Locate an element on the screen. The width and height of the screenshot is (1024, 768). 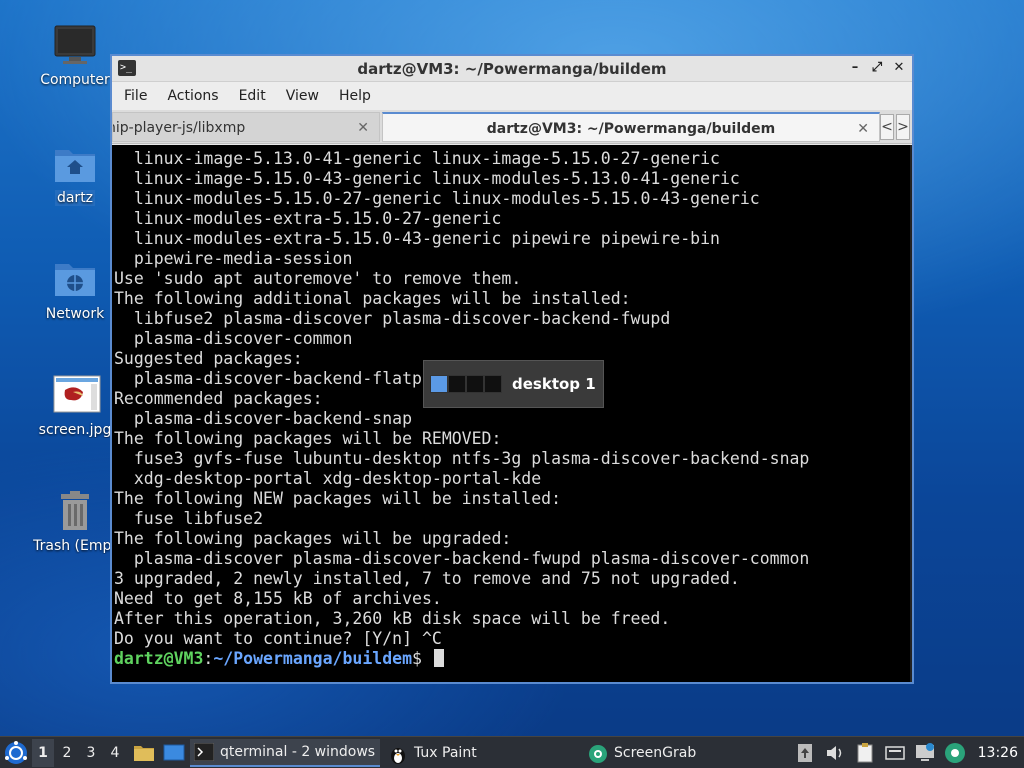
workspace-4: 4 is located at coordinates (115, 753).